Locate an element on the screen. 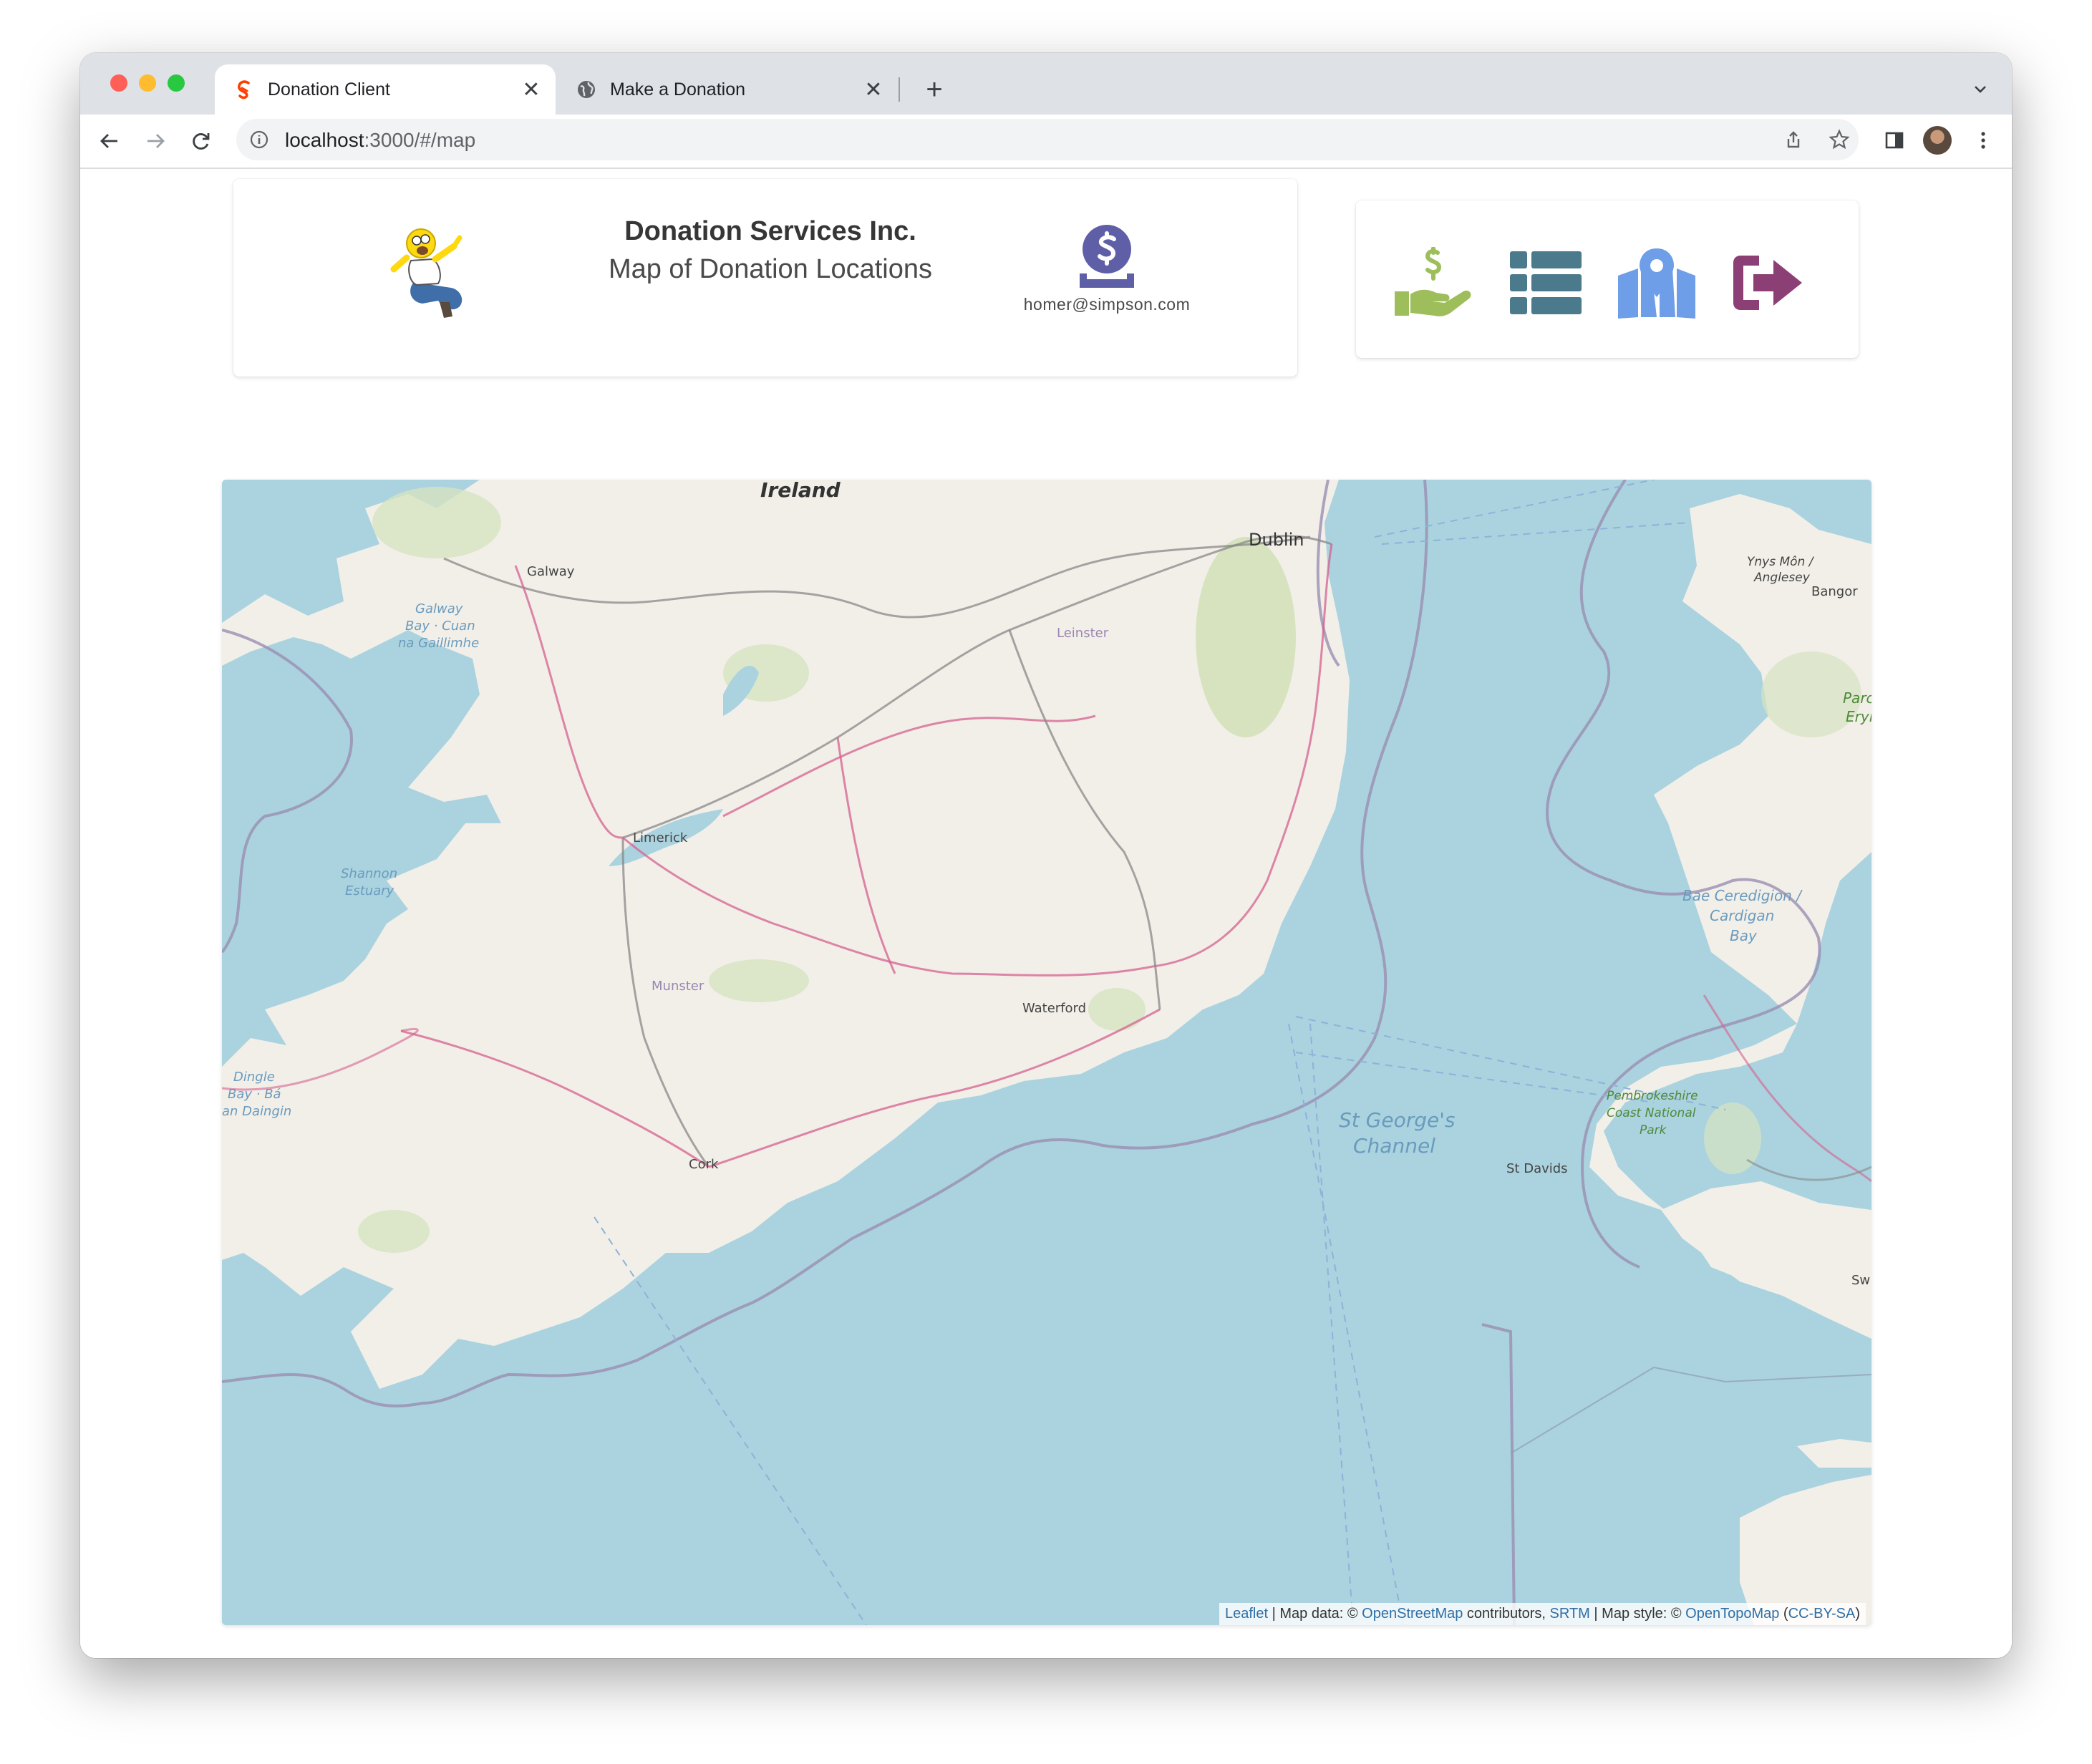 The height and width of the screenshot is (1764, 2092). map-label-dingle: Dingle is located at coordinates (254, 1077).